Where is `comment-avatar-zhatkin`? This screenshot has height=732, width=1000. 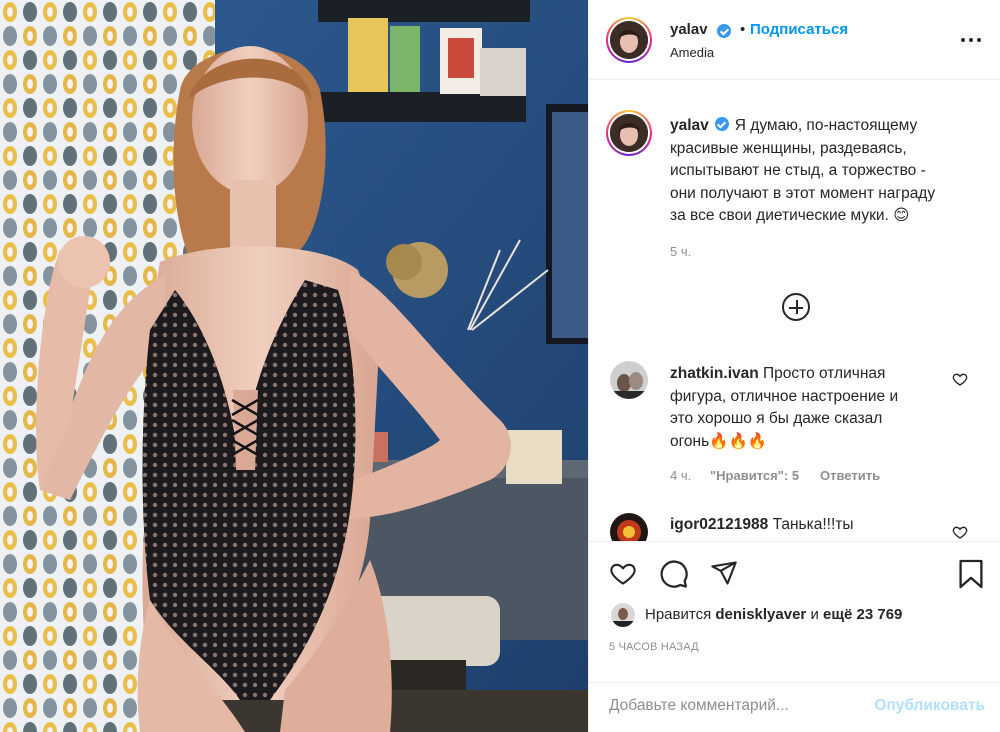 comment-avatar-zhatkin is located at coordinates (629, 380).